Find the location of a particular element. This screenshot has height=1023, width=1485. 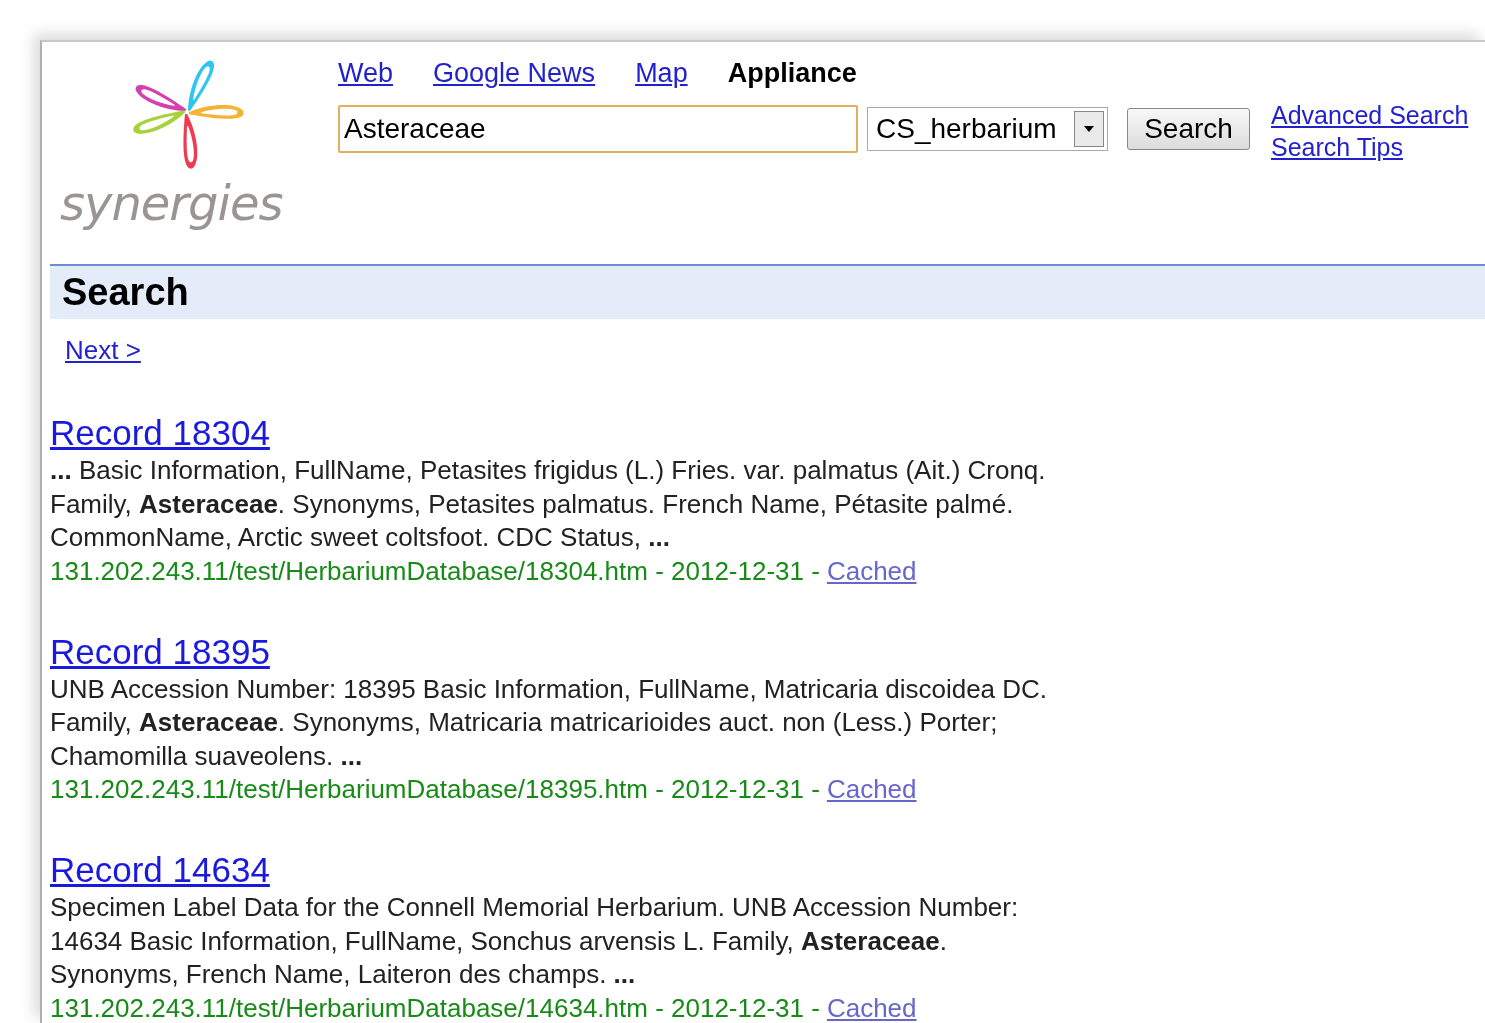

tab: Web is located at coordinates (366, 73).